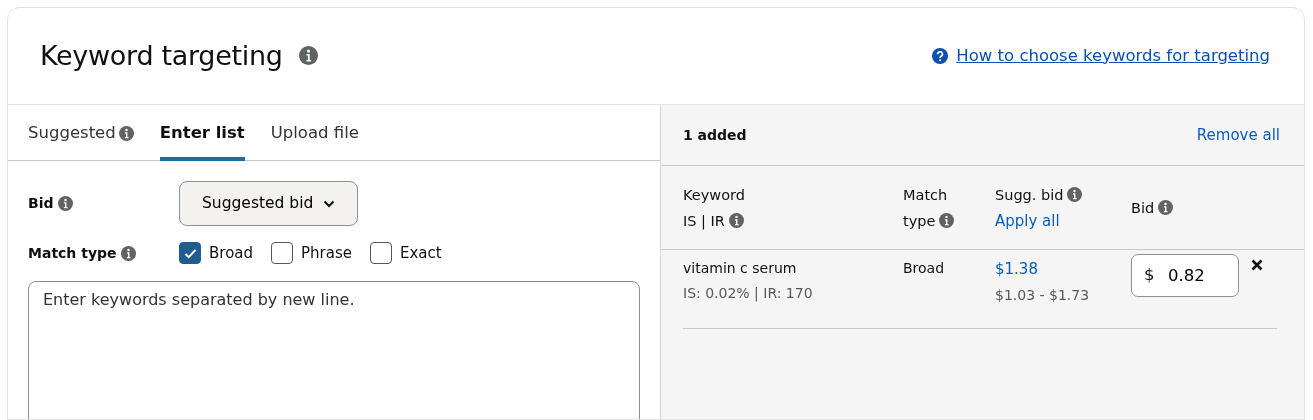 This screenshot has height=420, width=1313. What do you see at coordinates (314, 133) in the screenshot?
I see `tab: Upload file` at bounding box center [314, 133].